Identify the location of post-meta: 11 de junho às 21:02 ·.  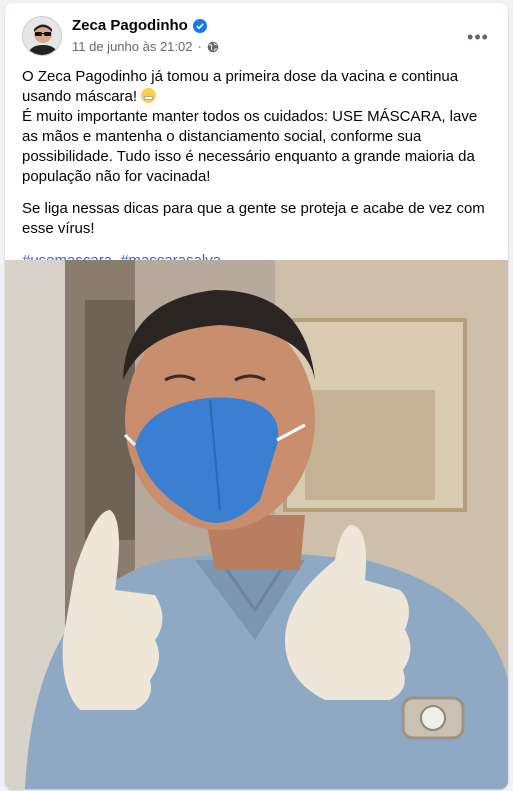
(145, 46).